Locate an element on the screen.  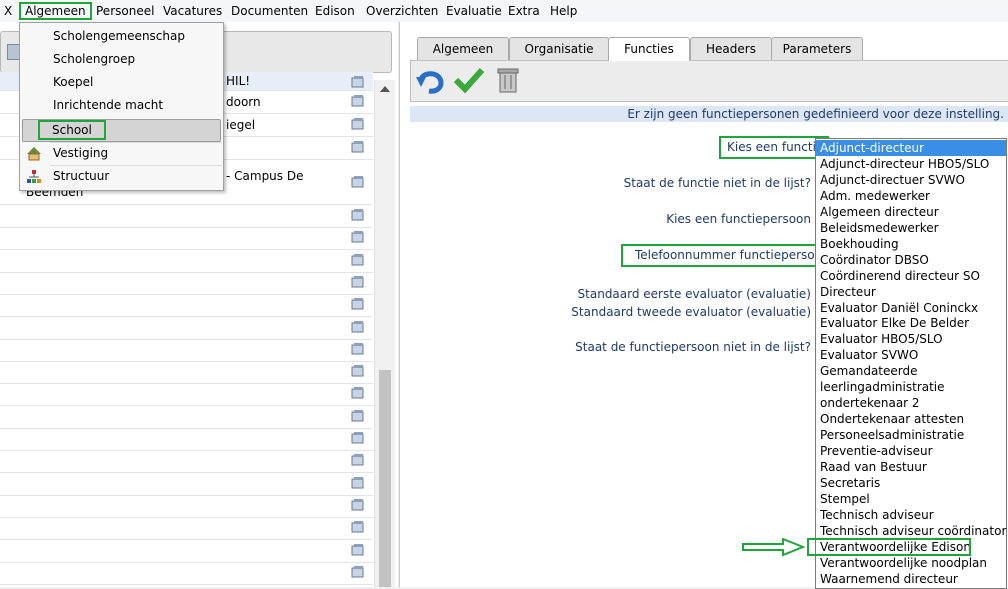
functie-option: Evaluator SVWO is located at coordinates (911, 355).